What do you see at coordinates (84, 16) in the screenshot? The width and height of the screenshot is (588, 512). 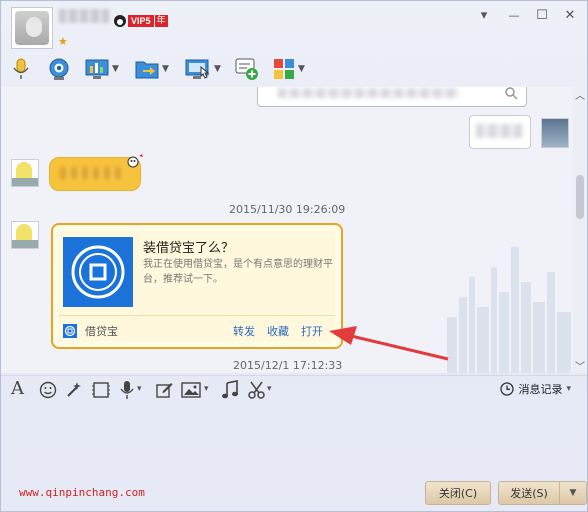 I see `contact-name-blurred` at bounding box center [84, 16].